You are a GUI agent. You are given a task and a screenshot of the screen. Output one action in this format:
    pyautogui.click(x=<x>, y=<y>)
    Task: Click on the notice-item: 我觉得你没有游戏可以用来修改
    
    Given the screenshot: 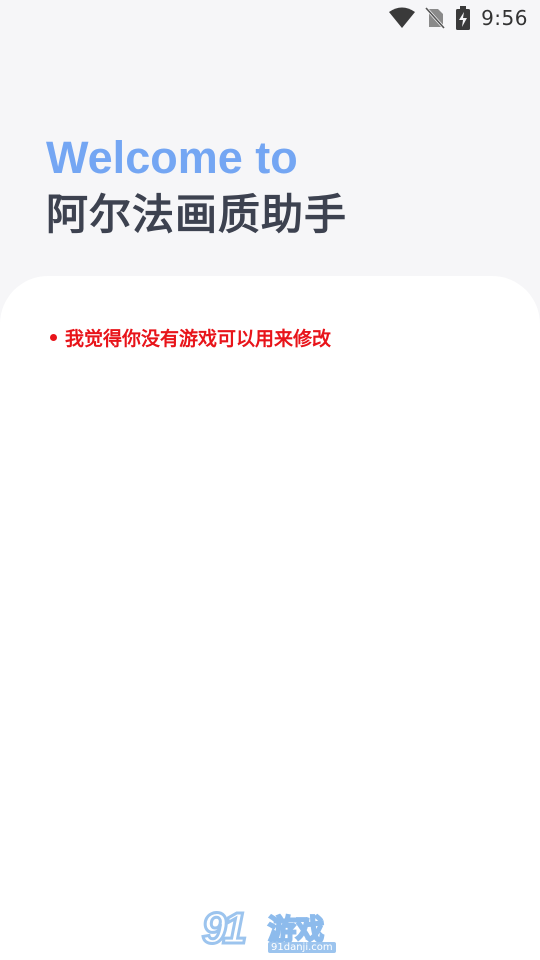 What is the action you would take?
    pyautogui.click(x=190, y=337)
    